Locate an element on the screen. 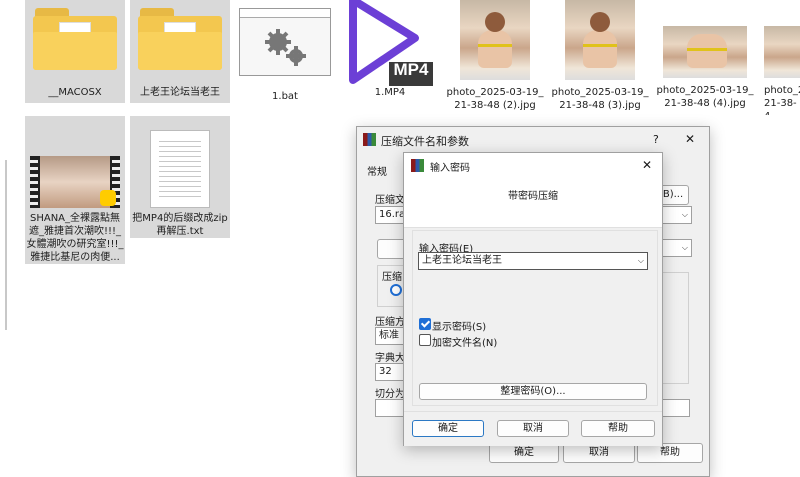 This screenshot has width=800, height=477. mp4-badge: MP4 is located at coordinates (411, 69).